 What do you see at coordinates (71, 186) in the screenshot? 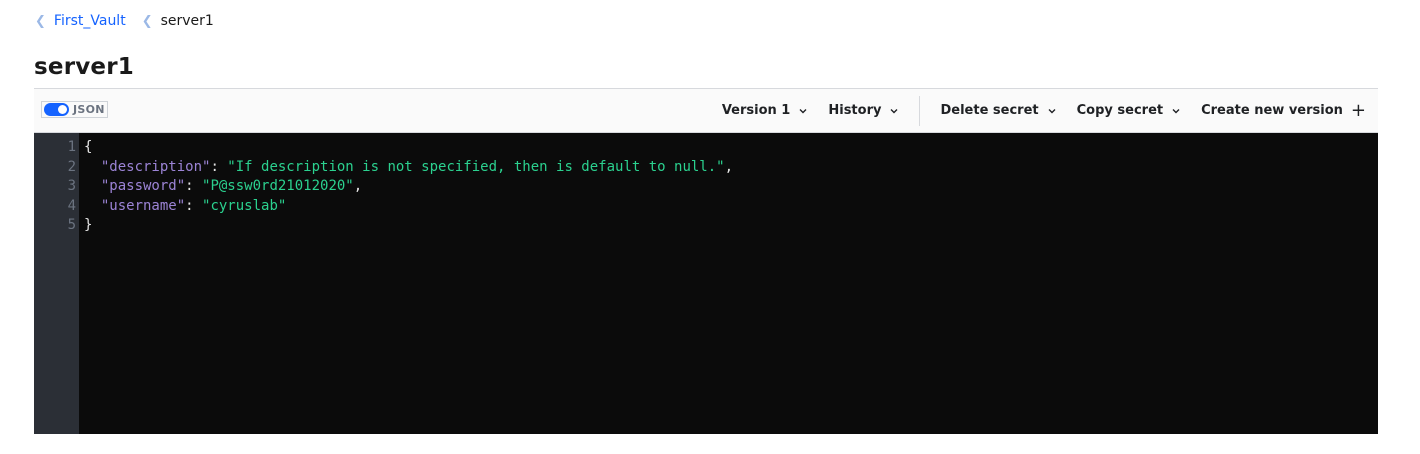
I see `line-number: 3` at bounding box center [71, 186].